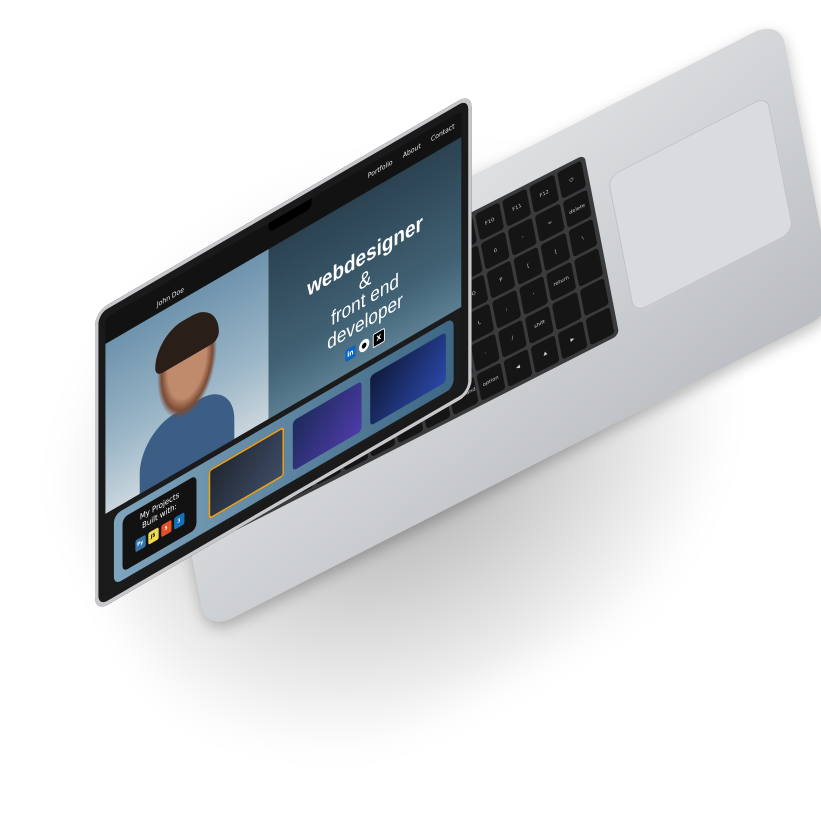  Describe the element at coordinates (364, 345) in the screenshot. I see `github-icon: ●` at that location.